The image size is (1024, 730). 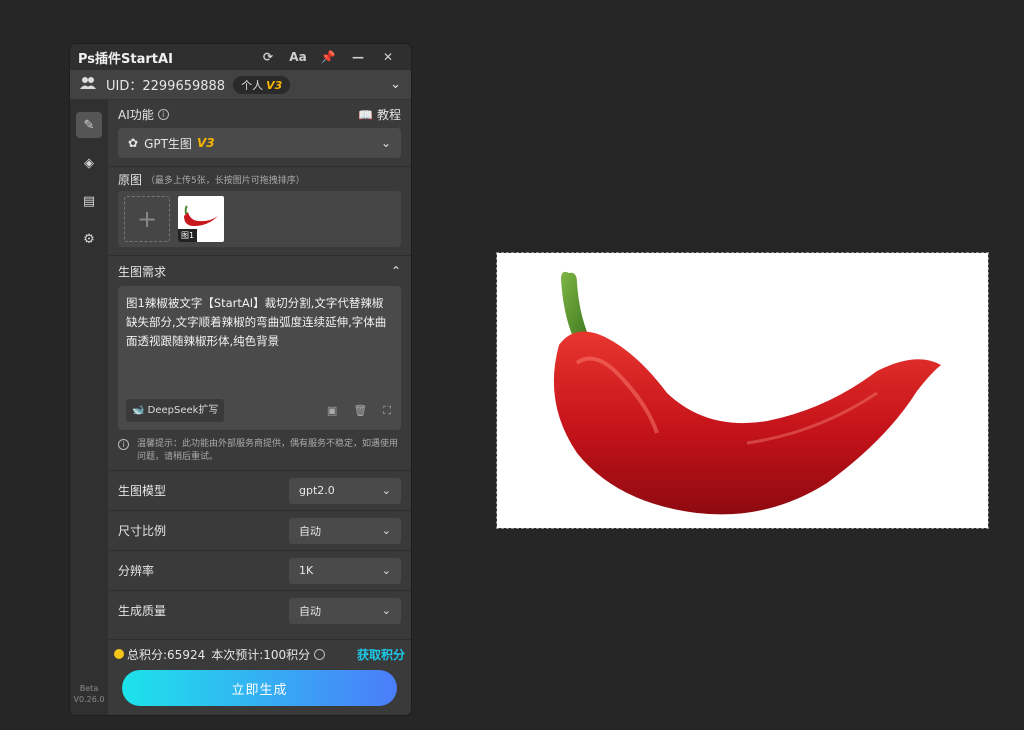 I want to click on user-id: UID：2299659888, so click(x=166, y=86).